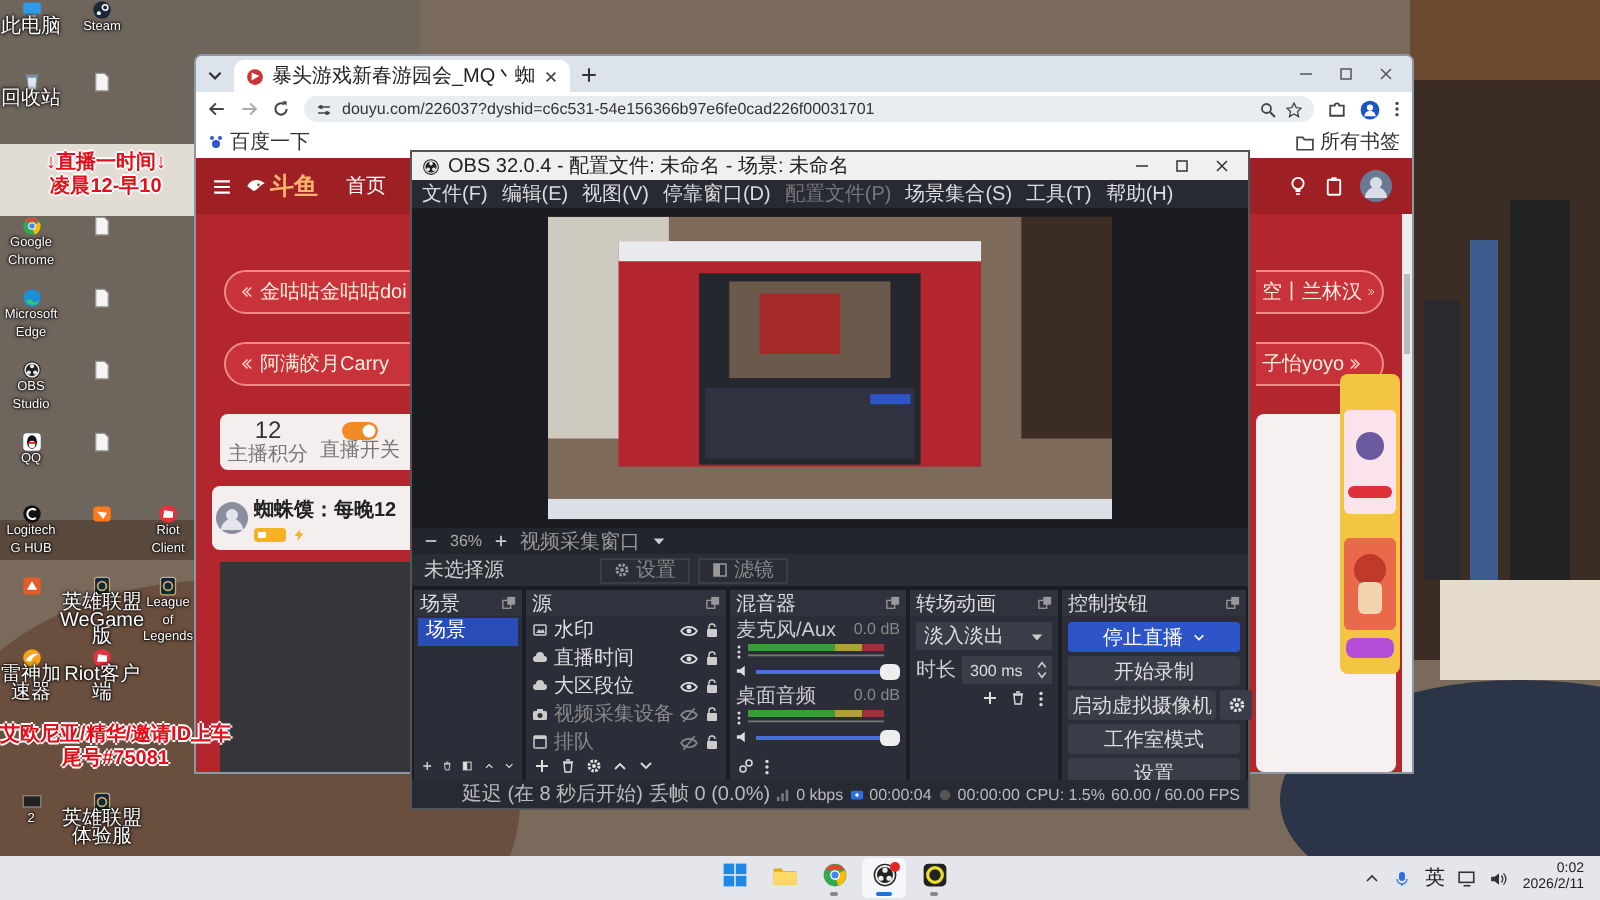  What do you see at coordinates (734, 874) in the screenshot?
I see `start-icon` at bounding box center [734, 874].